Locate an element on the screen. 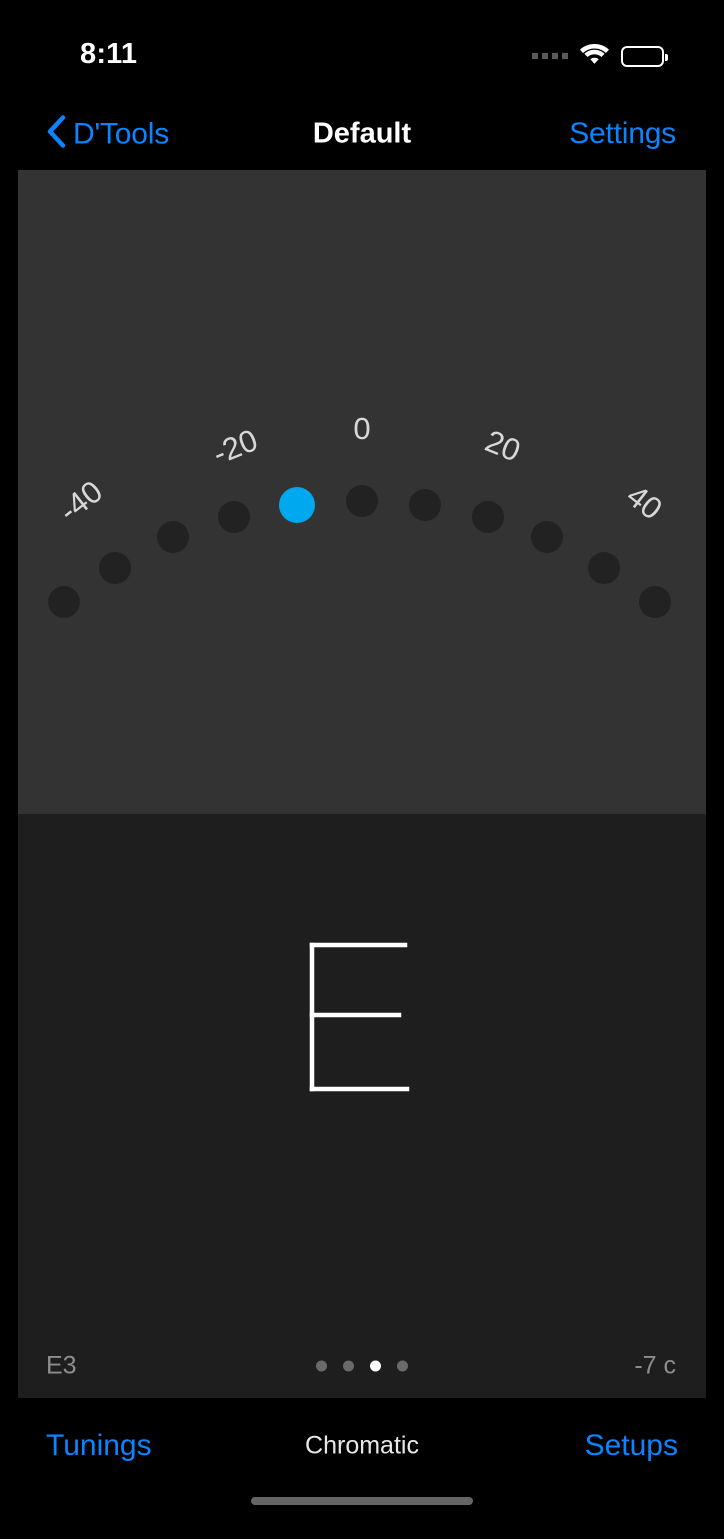 Image resolution: width=724 pixels, height=1539 pixels. chevron-left-icon is located at coordinates (56, 134).